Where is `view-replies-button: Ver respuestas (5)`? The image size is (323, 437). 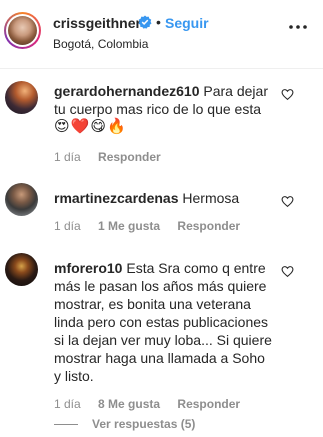 view-replies-button: Ver respuestas (5) is located at coordinates (124, 424).